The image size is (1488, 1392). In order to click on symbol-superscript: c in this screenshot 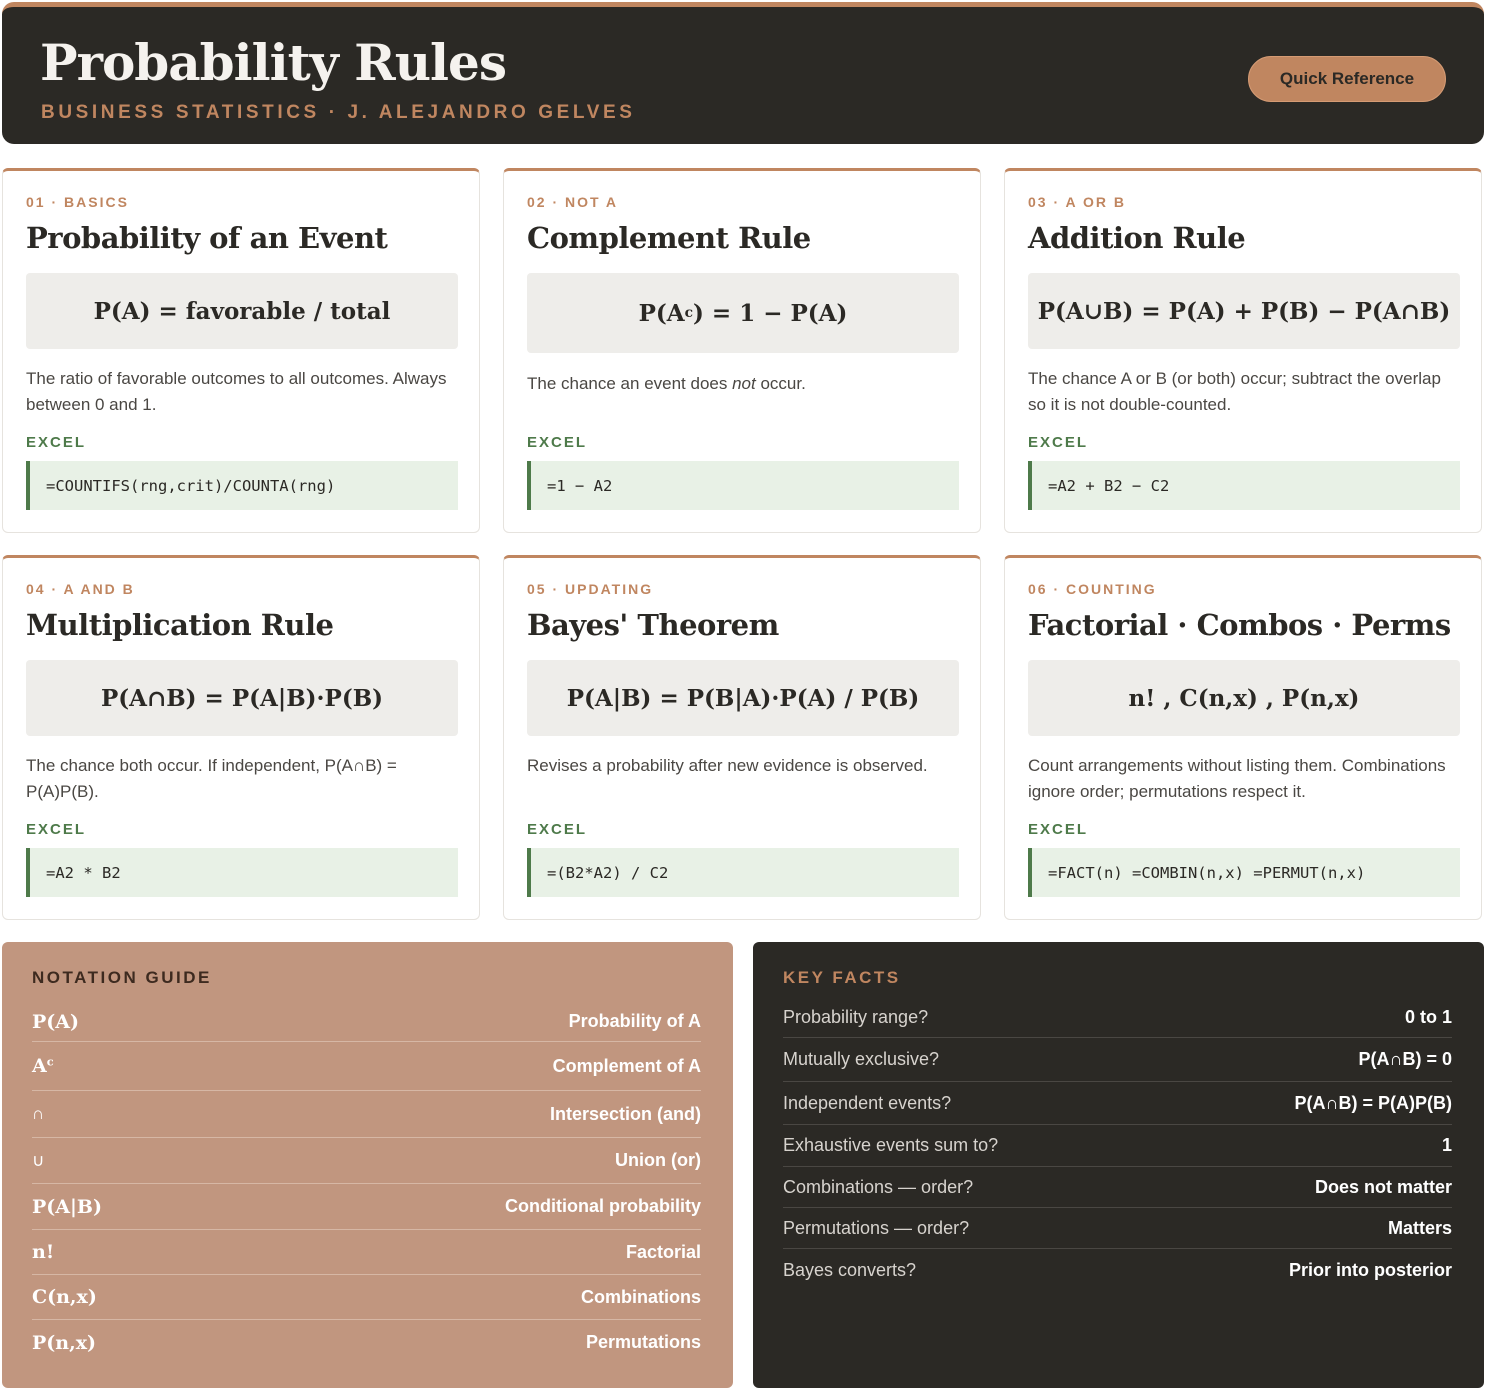, I will do `click(50, 1061)`.